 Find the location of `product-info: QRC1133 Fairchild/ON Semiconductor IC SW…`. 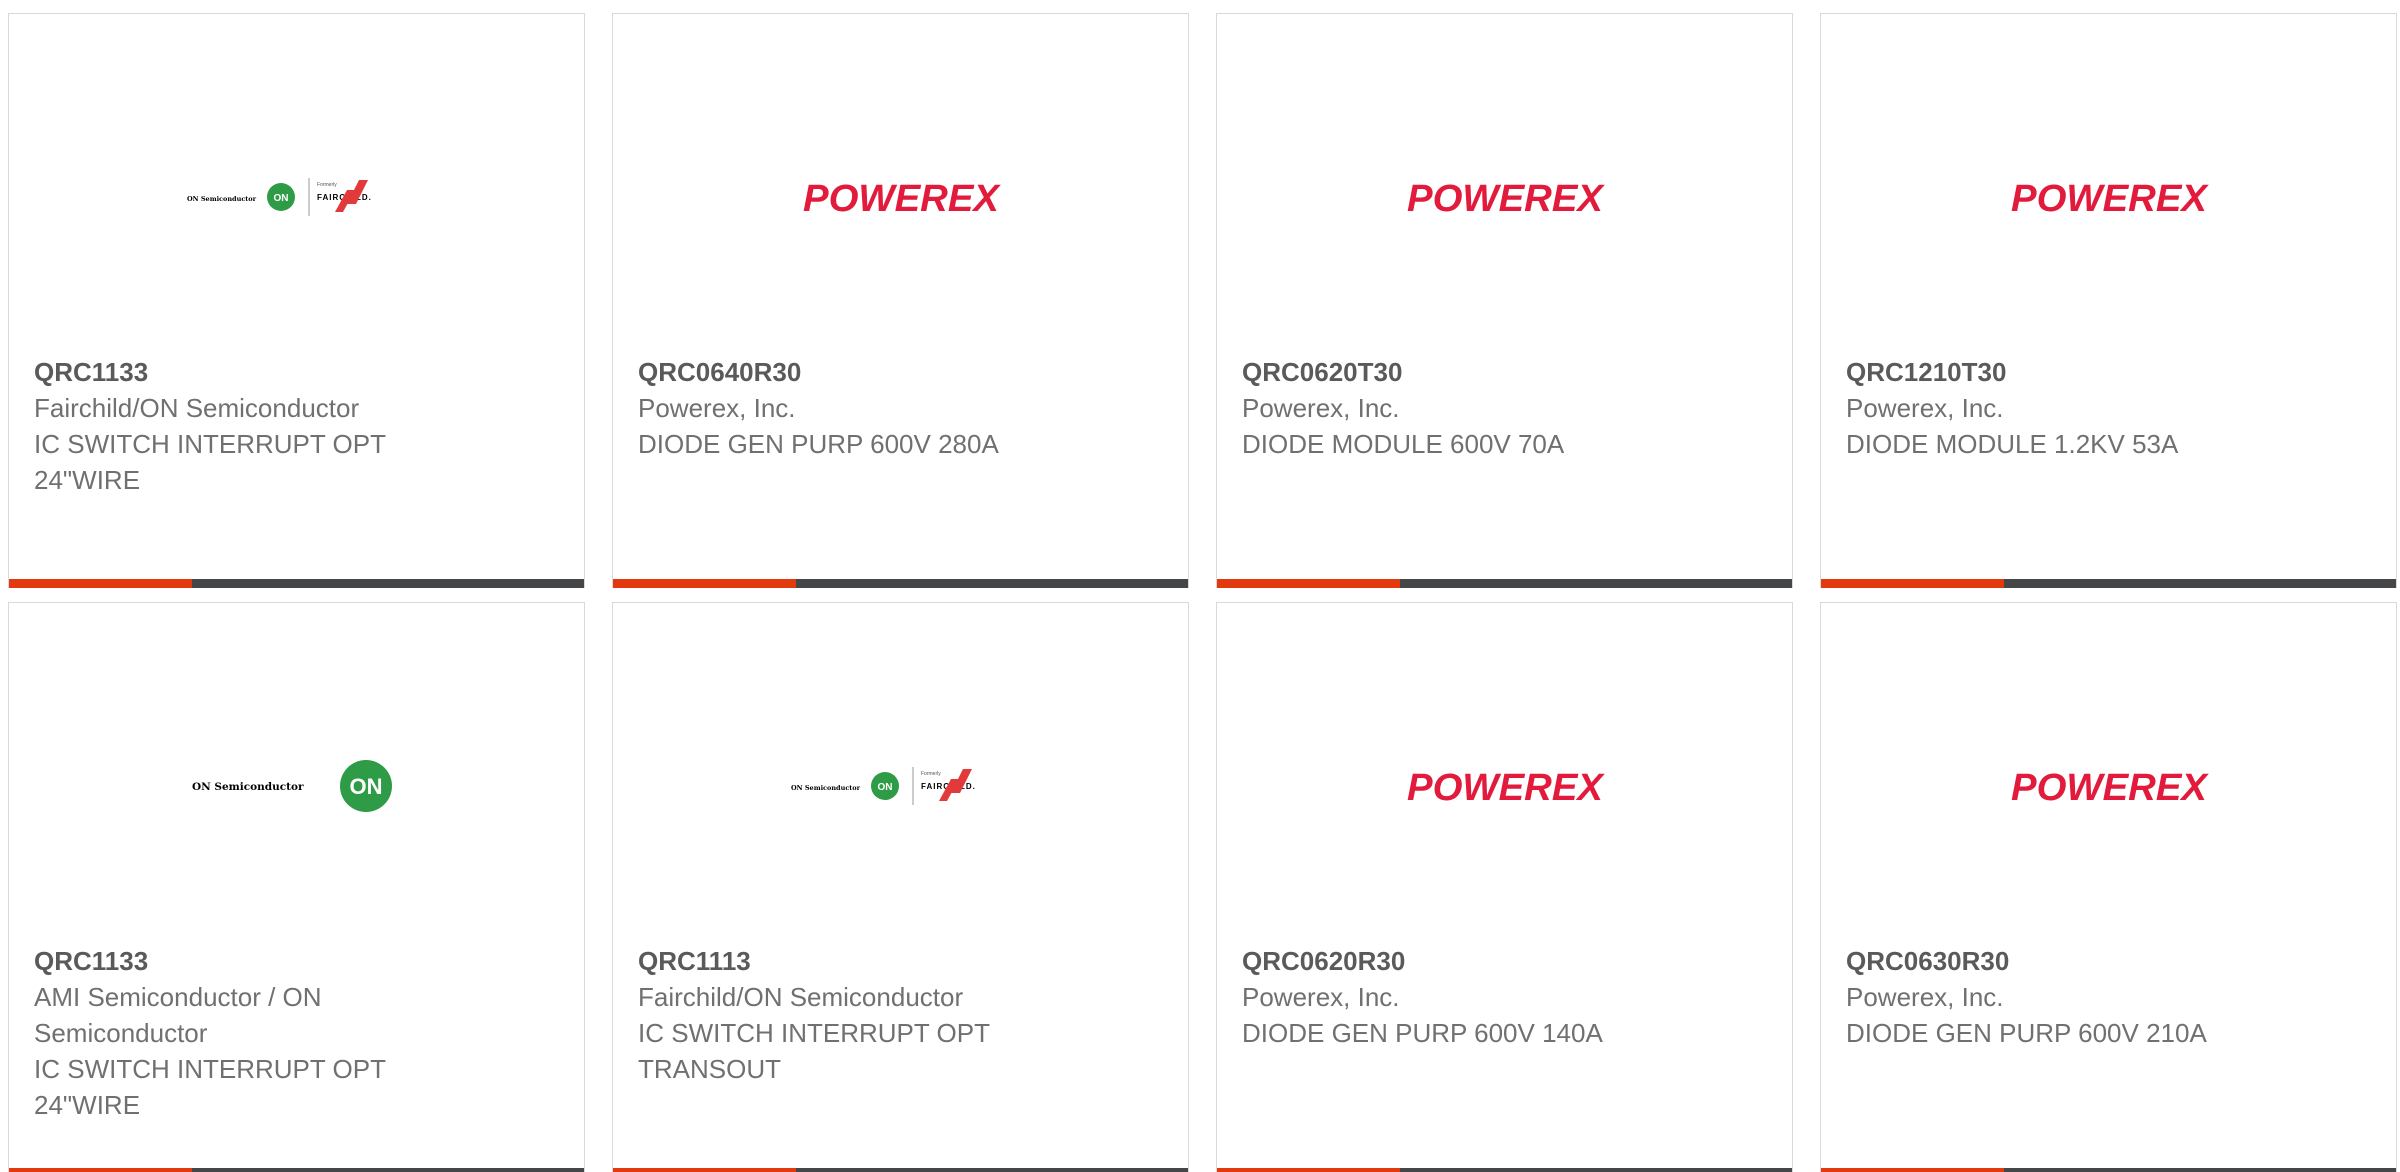

product-info: QRC1133 Fairchild/ON Semiconductor IC SW… is located at coordinates (244, 426).